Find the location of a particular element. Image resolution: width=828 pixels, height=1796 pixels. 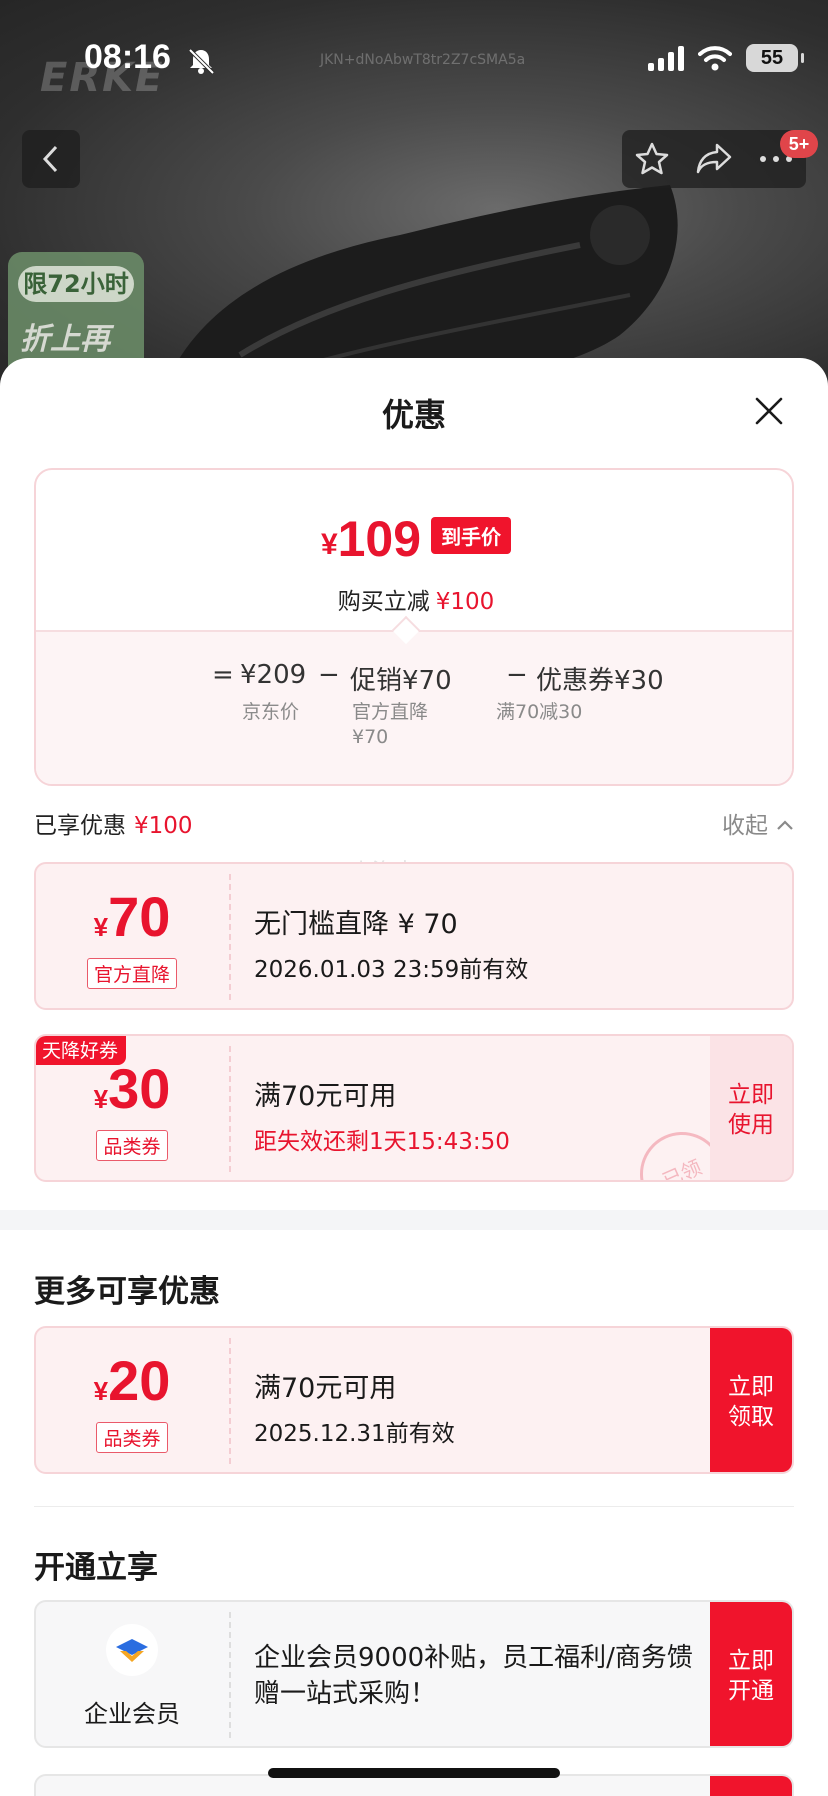

enjoyed-discount-row: 已享优惠 ¥100 收起 is located at coordinates (414, 822).